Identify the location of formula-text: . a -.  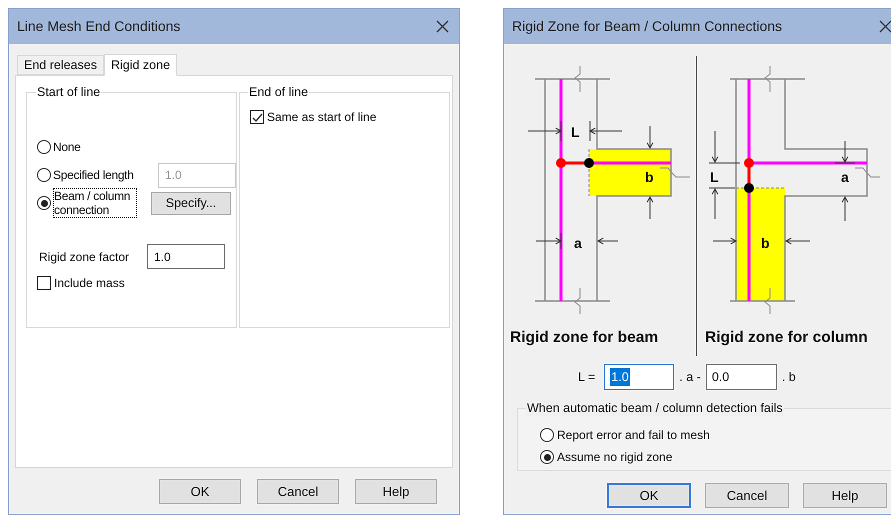
(690, 377).